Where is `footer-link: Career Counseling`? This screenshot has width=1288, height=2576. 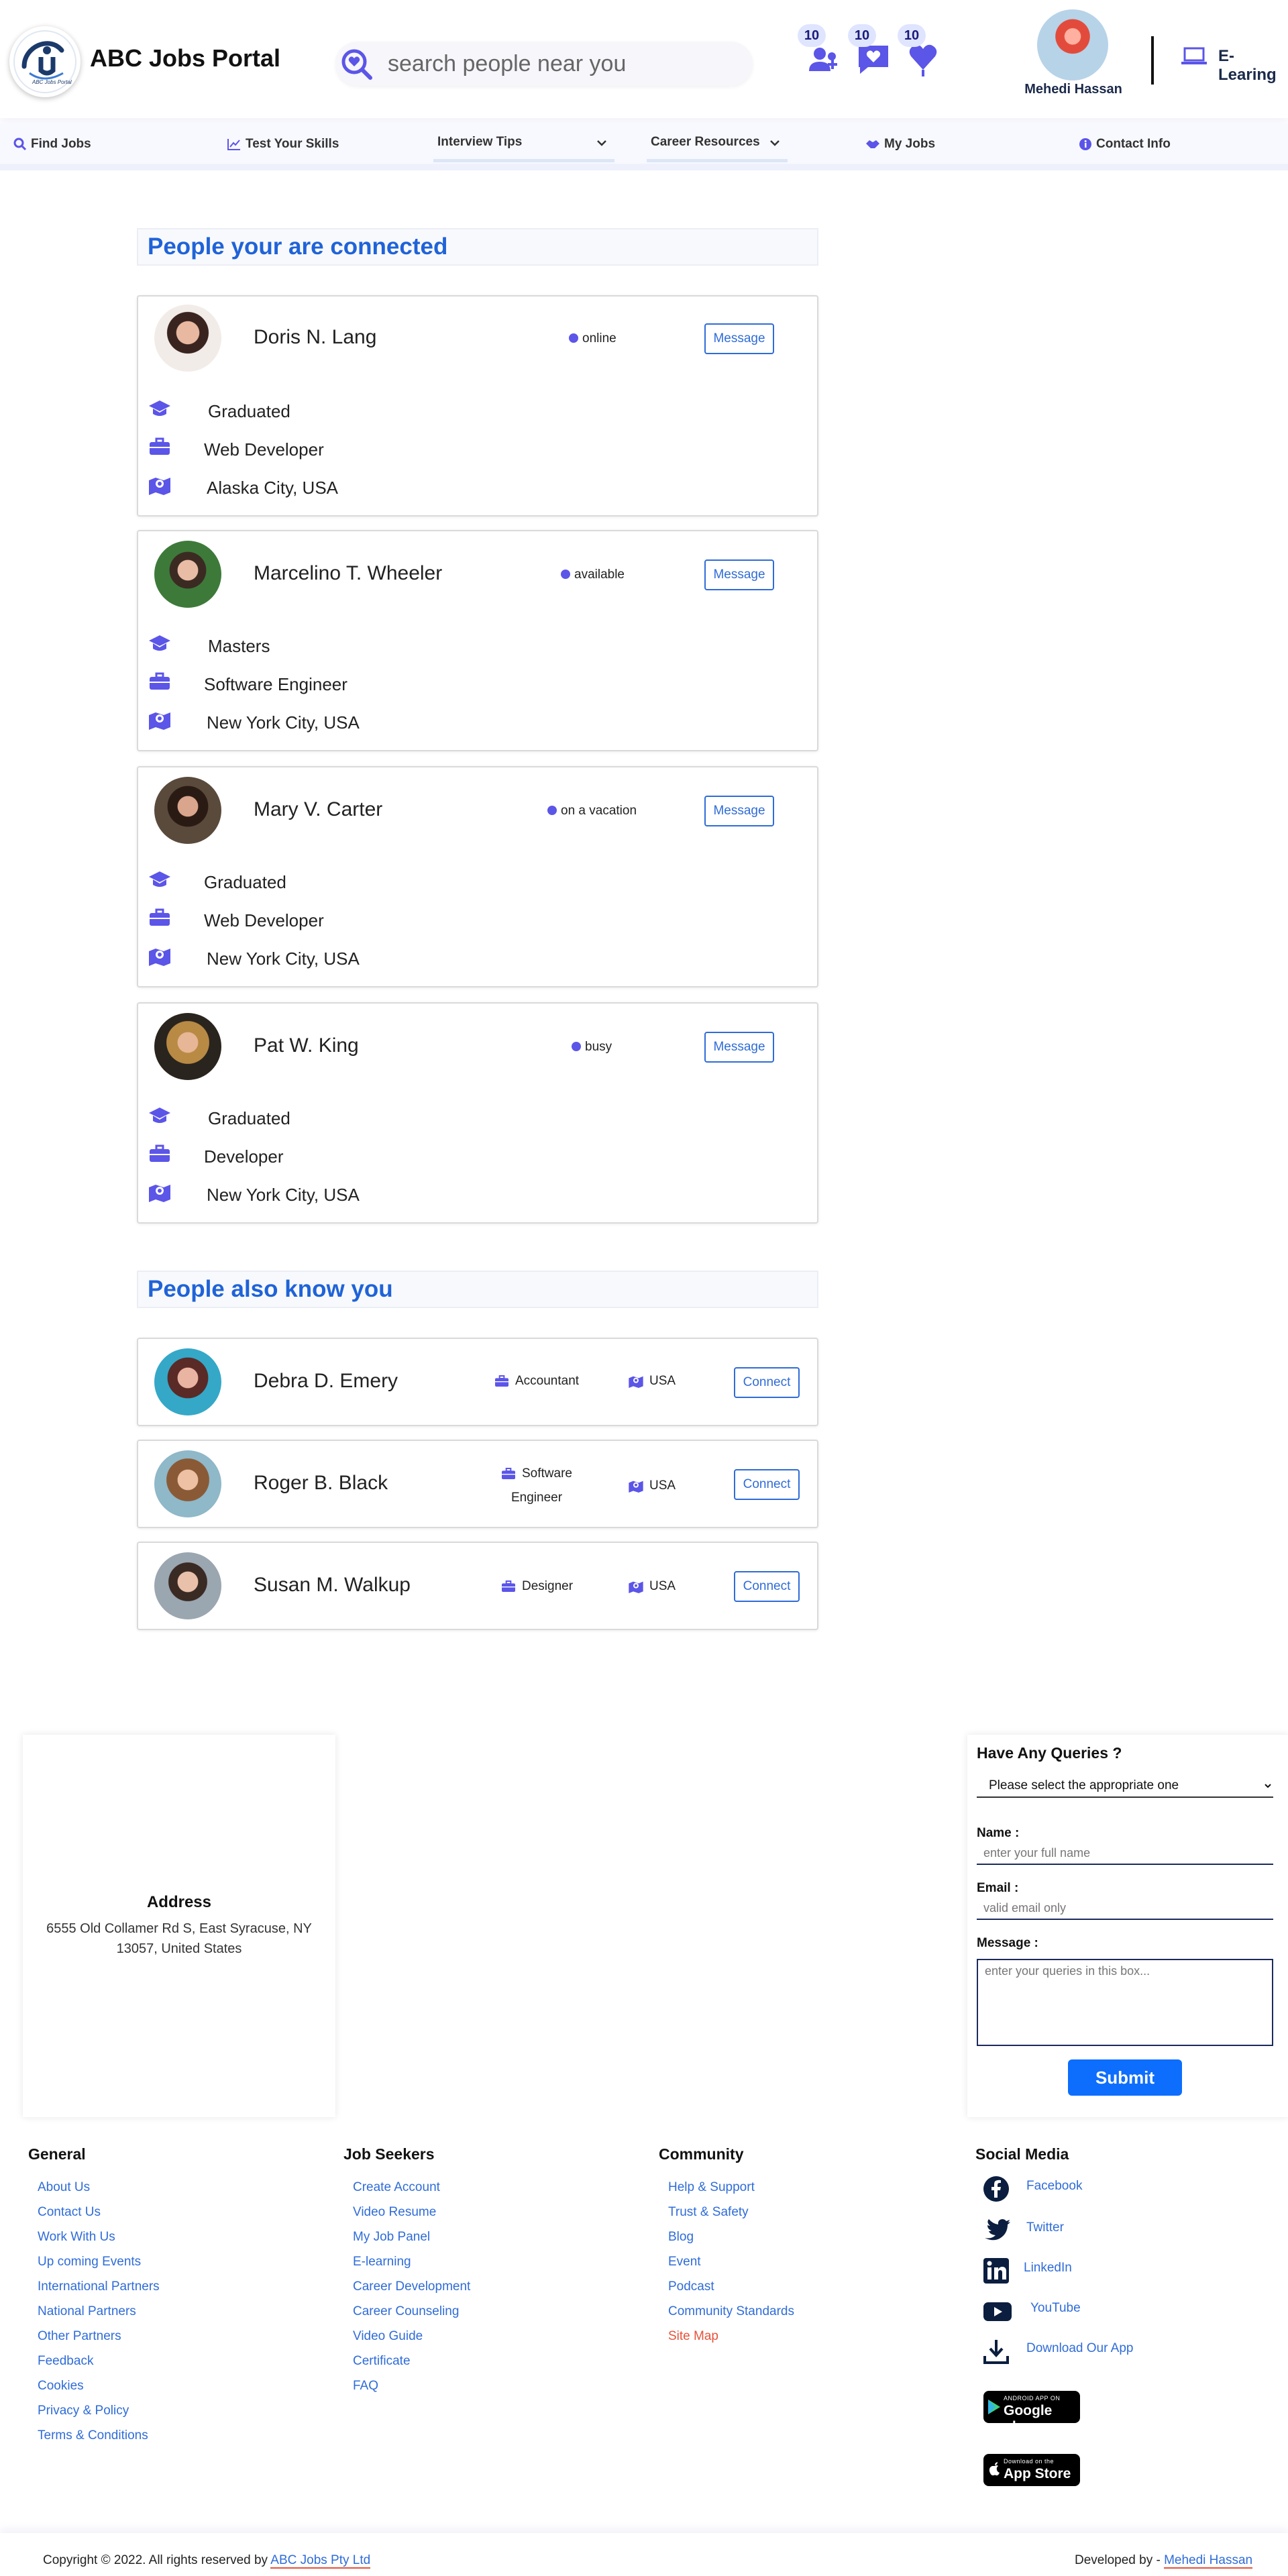 footer-link: Career Counseling is located at coordinates (406, 2311).